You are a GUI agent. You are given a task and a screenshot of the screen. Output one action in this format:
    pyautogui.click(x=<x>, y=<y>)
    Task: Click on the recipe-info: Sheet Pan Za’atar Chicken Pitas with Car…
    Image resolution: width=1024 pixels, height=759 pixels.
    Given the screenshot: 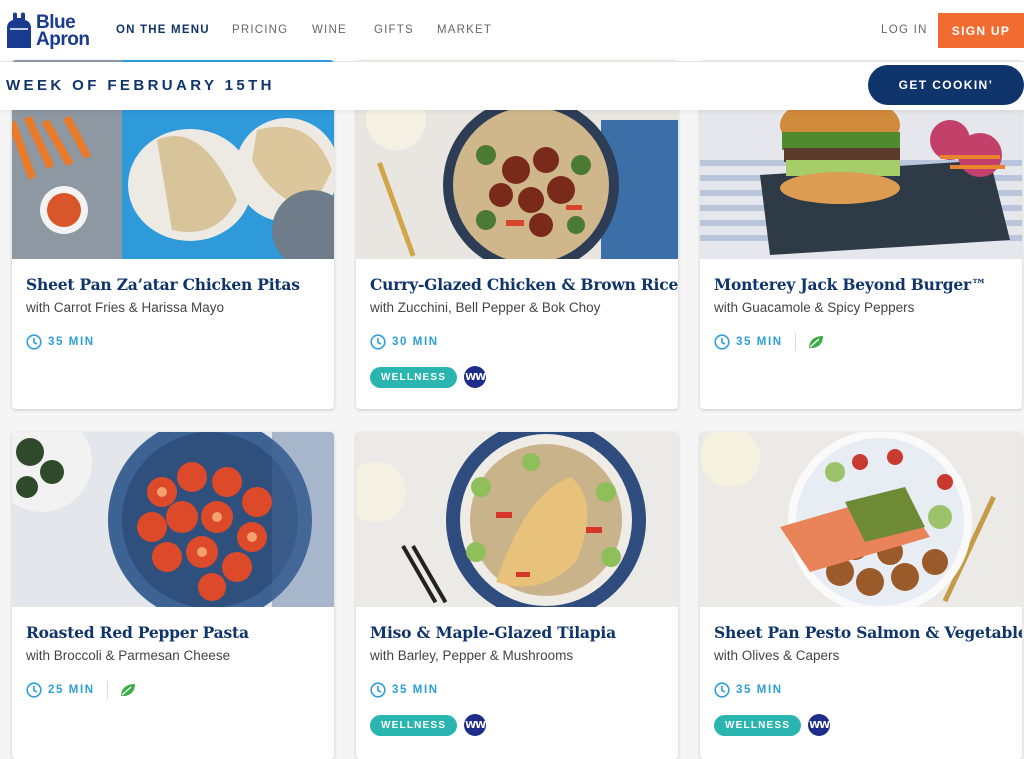 What is the action you would take?
    pyautogui.click(x=173, y=334)
    